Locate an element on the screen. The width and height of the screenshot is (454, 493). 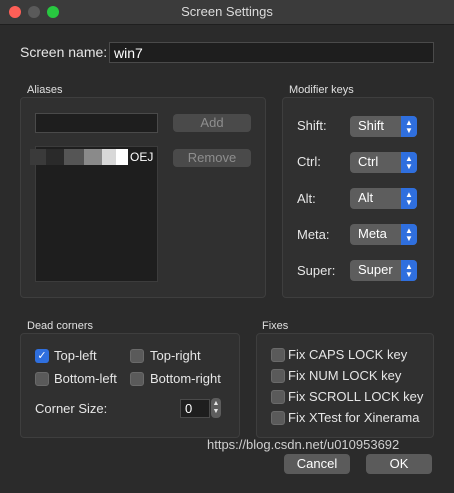
fix-num-lock-label: Fix NUM LOCK key is located at coordinates (345, 375).